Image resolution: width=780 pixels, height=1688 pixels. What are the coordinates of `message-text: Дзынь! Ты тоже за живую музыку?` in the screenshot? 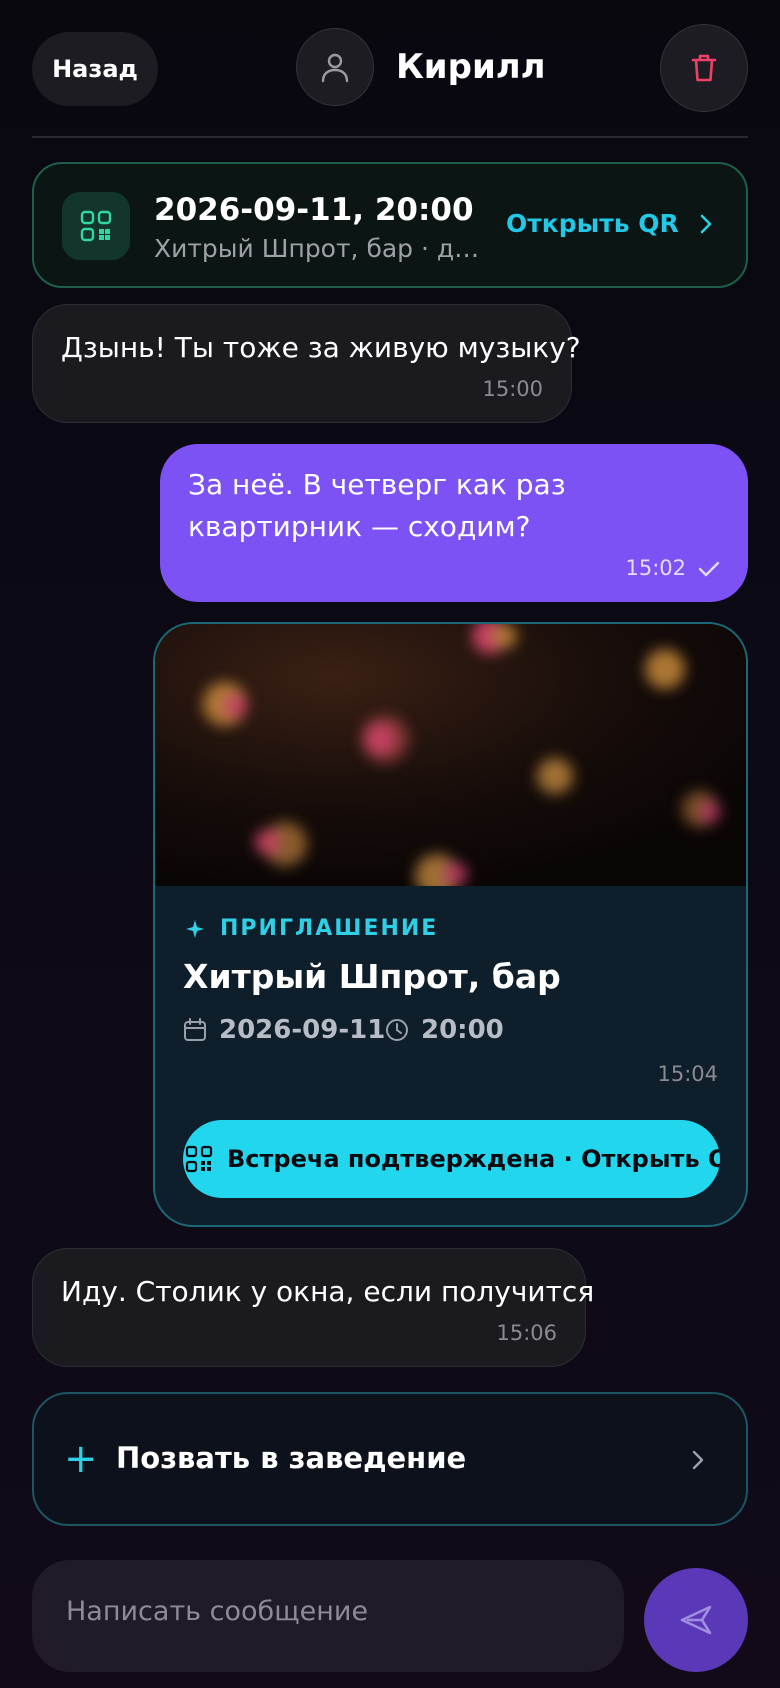 It's located at (321, 347).